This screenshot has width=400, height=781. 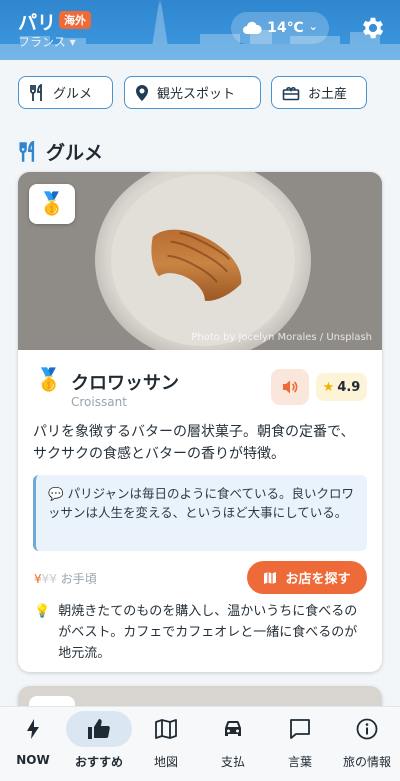 I want to click on price-active: ¥, so click(x=38, y=579).